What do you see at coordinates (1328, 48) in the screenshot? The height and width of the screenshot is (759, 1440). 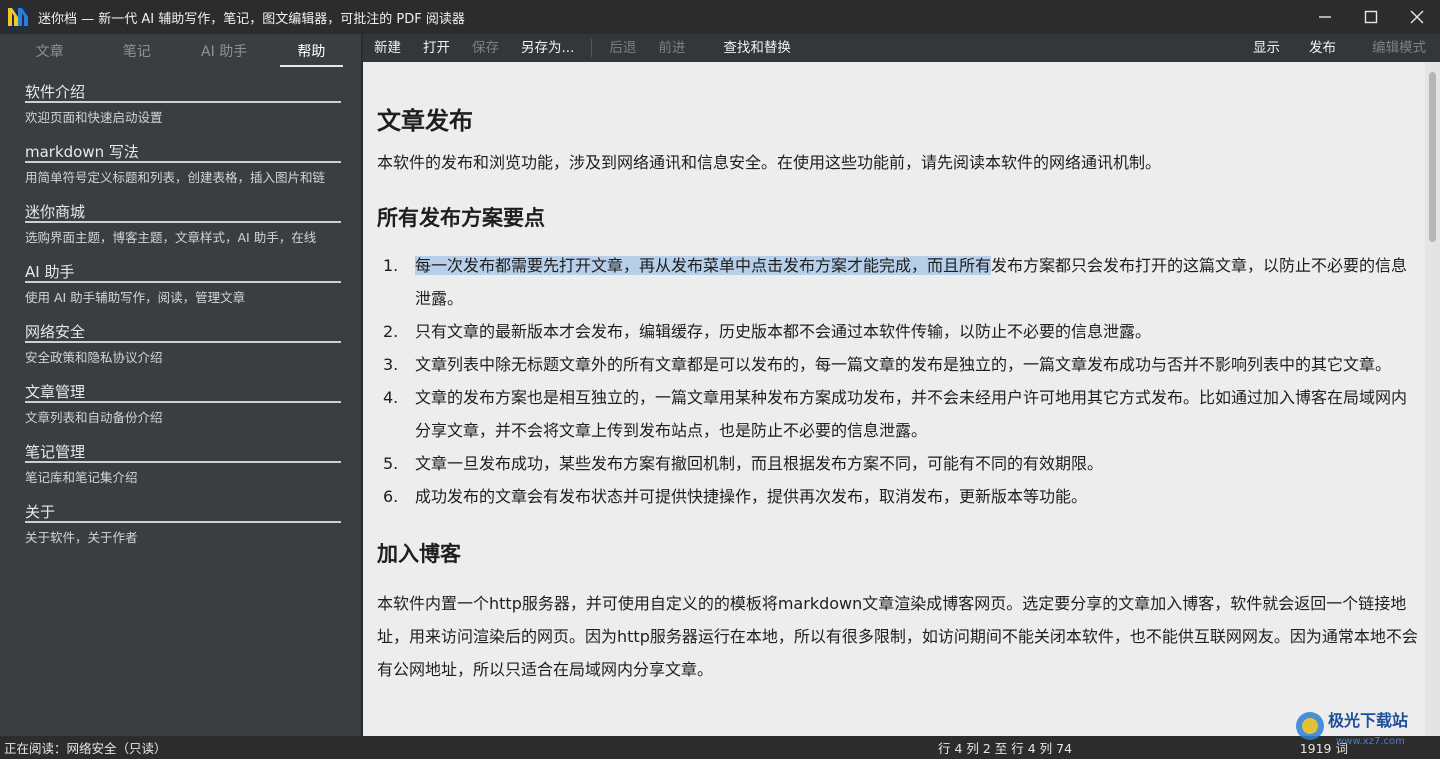 I see `publish-menu-button: 发布` at bounding box center [1328, 48].